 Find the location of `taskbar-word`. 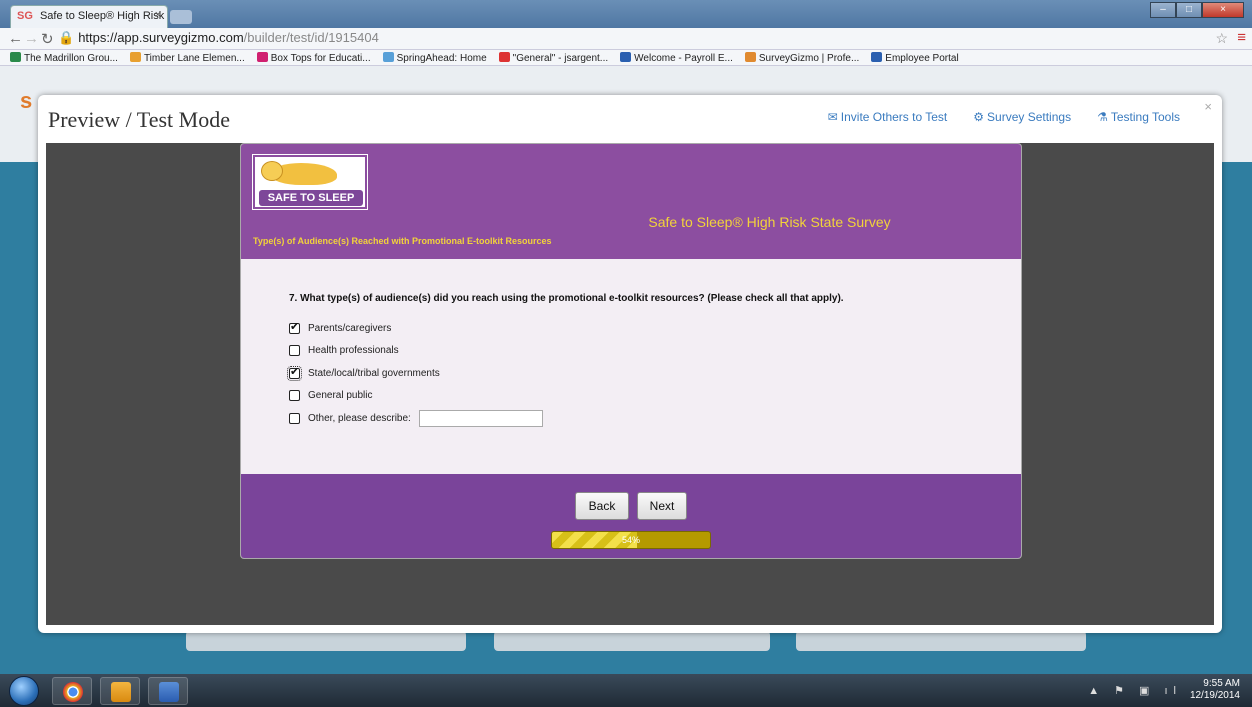

taskbar-word is located at coordinates (168, 691).